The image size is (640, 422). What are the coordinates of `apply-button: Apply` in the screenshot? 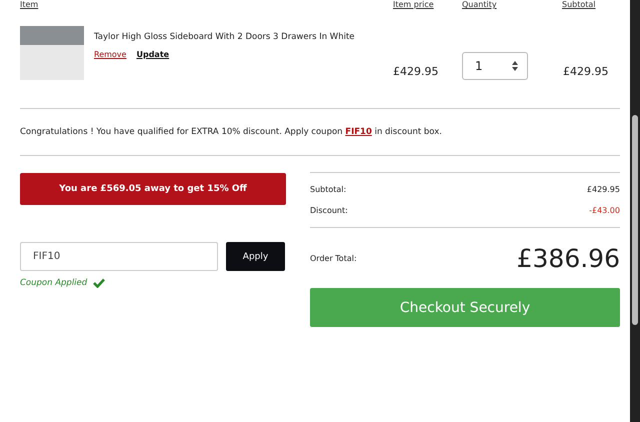 It's located at (255, 256).